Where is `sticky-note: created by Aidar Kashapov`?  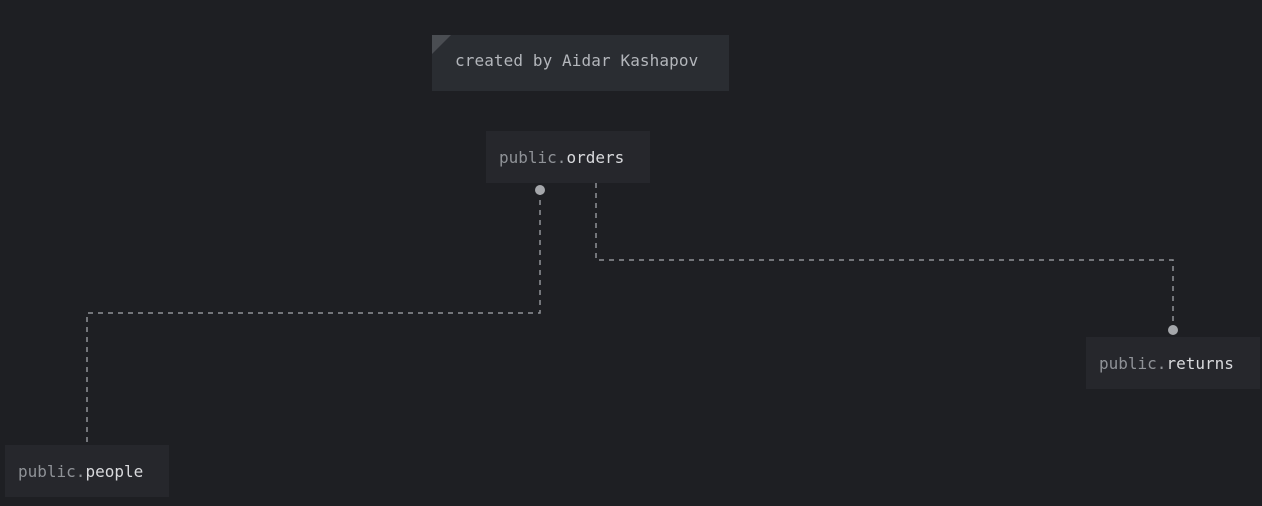
sticky-note: created by Aidar Kashapov is located at coordinates (580, 63).